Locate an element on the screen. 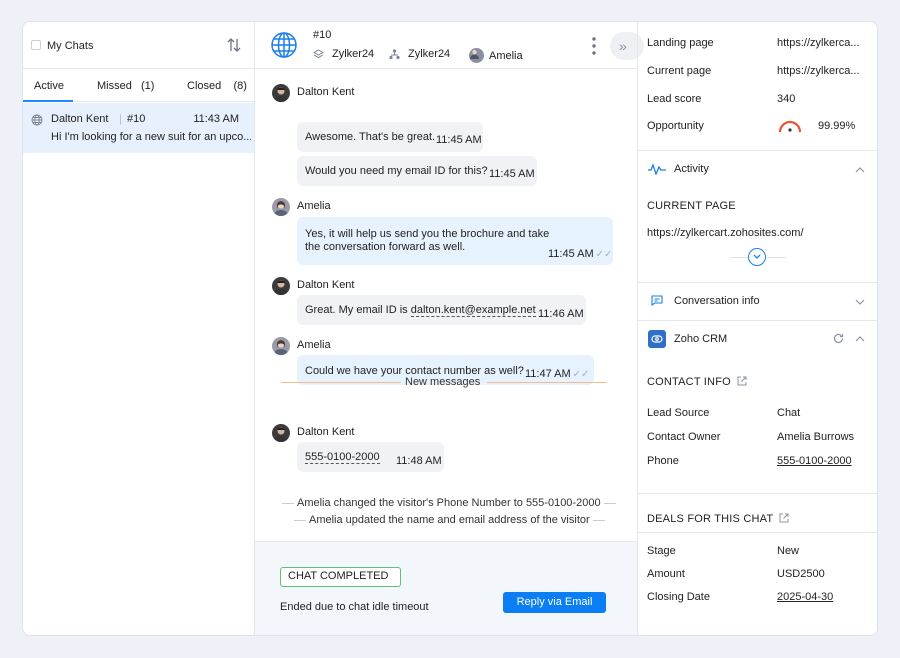  chat-completed-badge: CHAT COMPLETED is located at coordinates (340, 577).